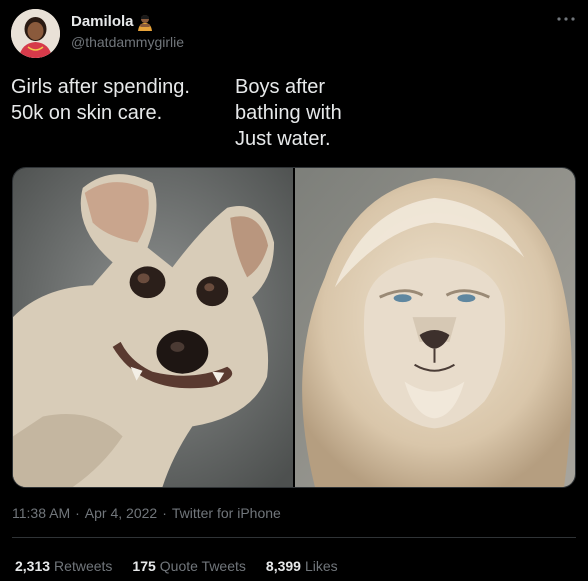 This screenshot has height=581, width=588. I want to click on tweet-header: Damilola @thatdammygirlie, so click(294, 35).